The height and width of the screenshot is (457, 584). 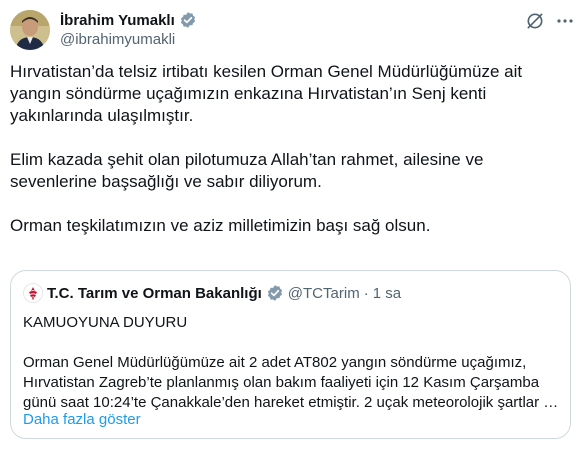 I want to click on author-name-row: İbrahim Yumaklı, so click(x=128, y=20).